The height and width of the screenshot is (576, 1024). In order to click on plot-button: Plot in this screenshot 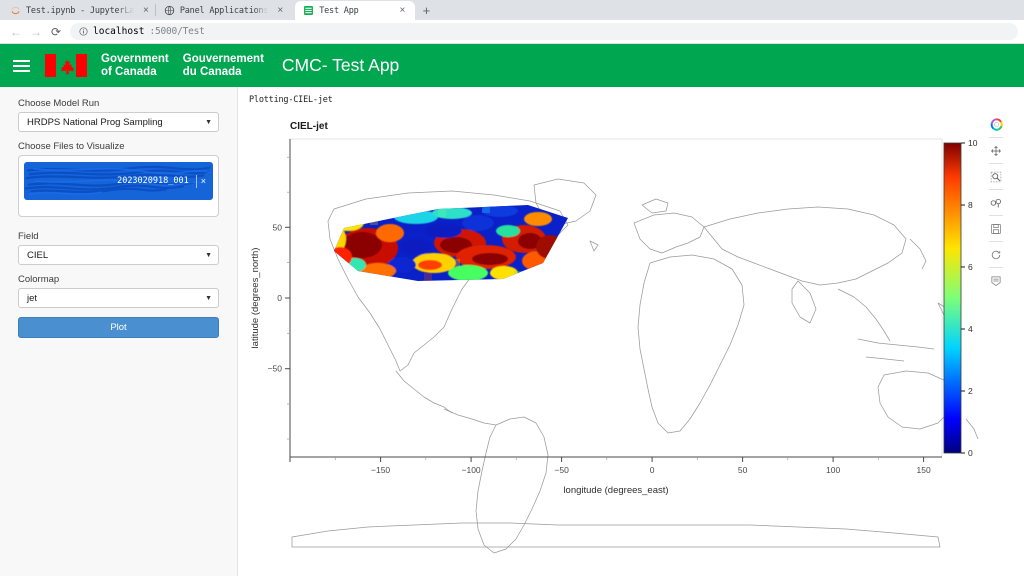, I will do `click(118, 327)`.